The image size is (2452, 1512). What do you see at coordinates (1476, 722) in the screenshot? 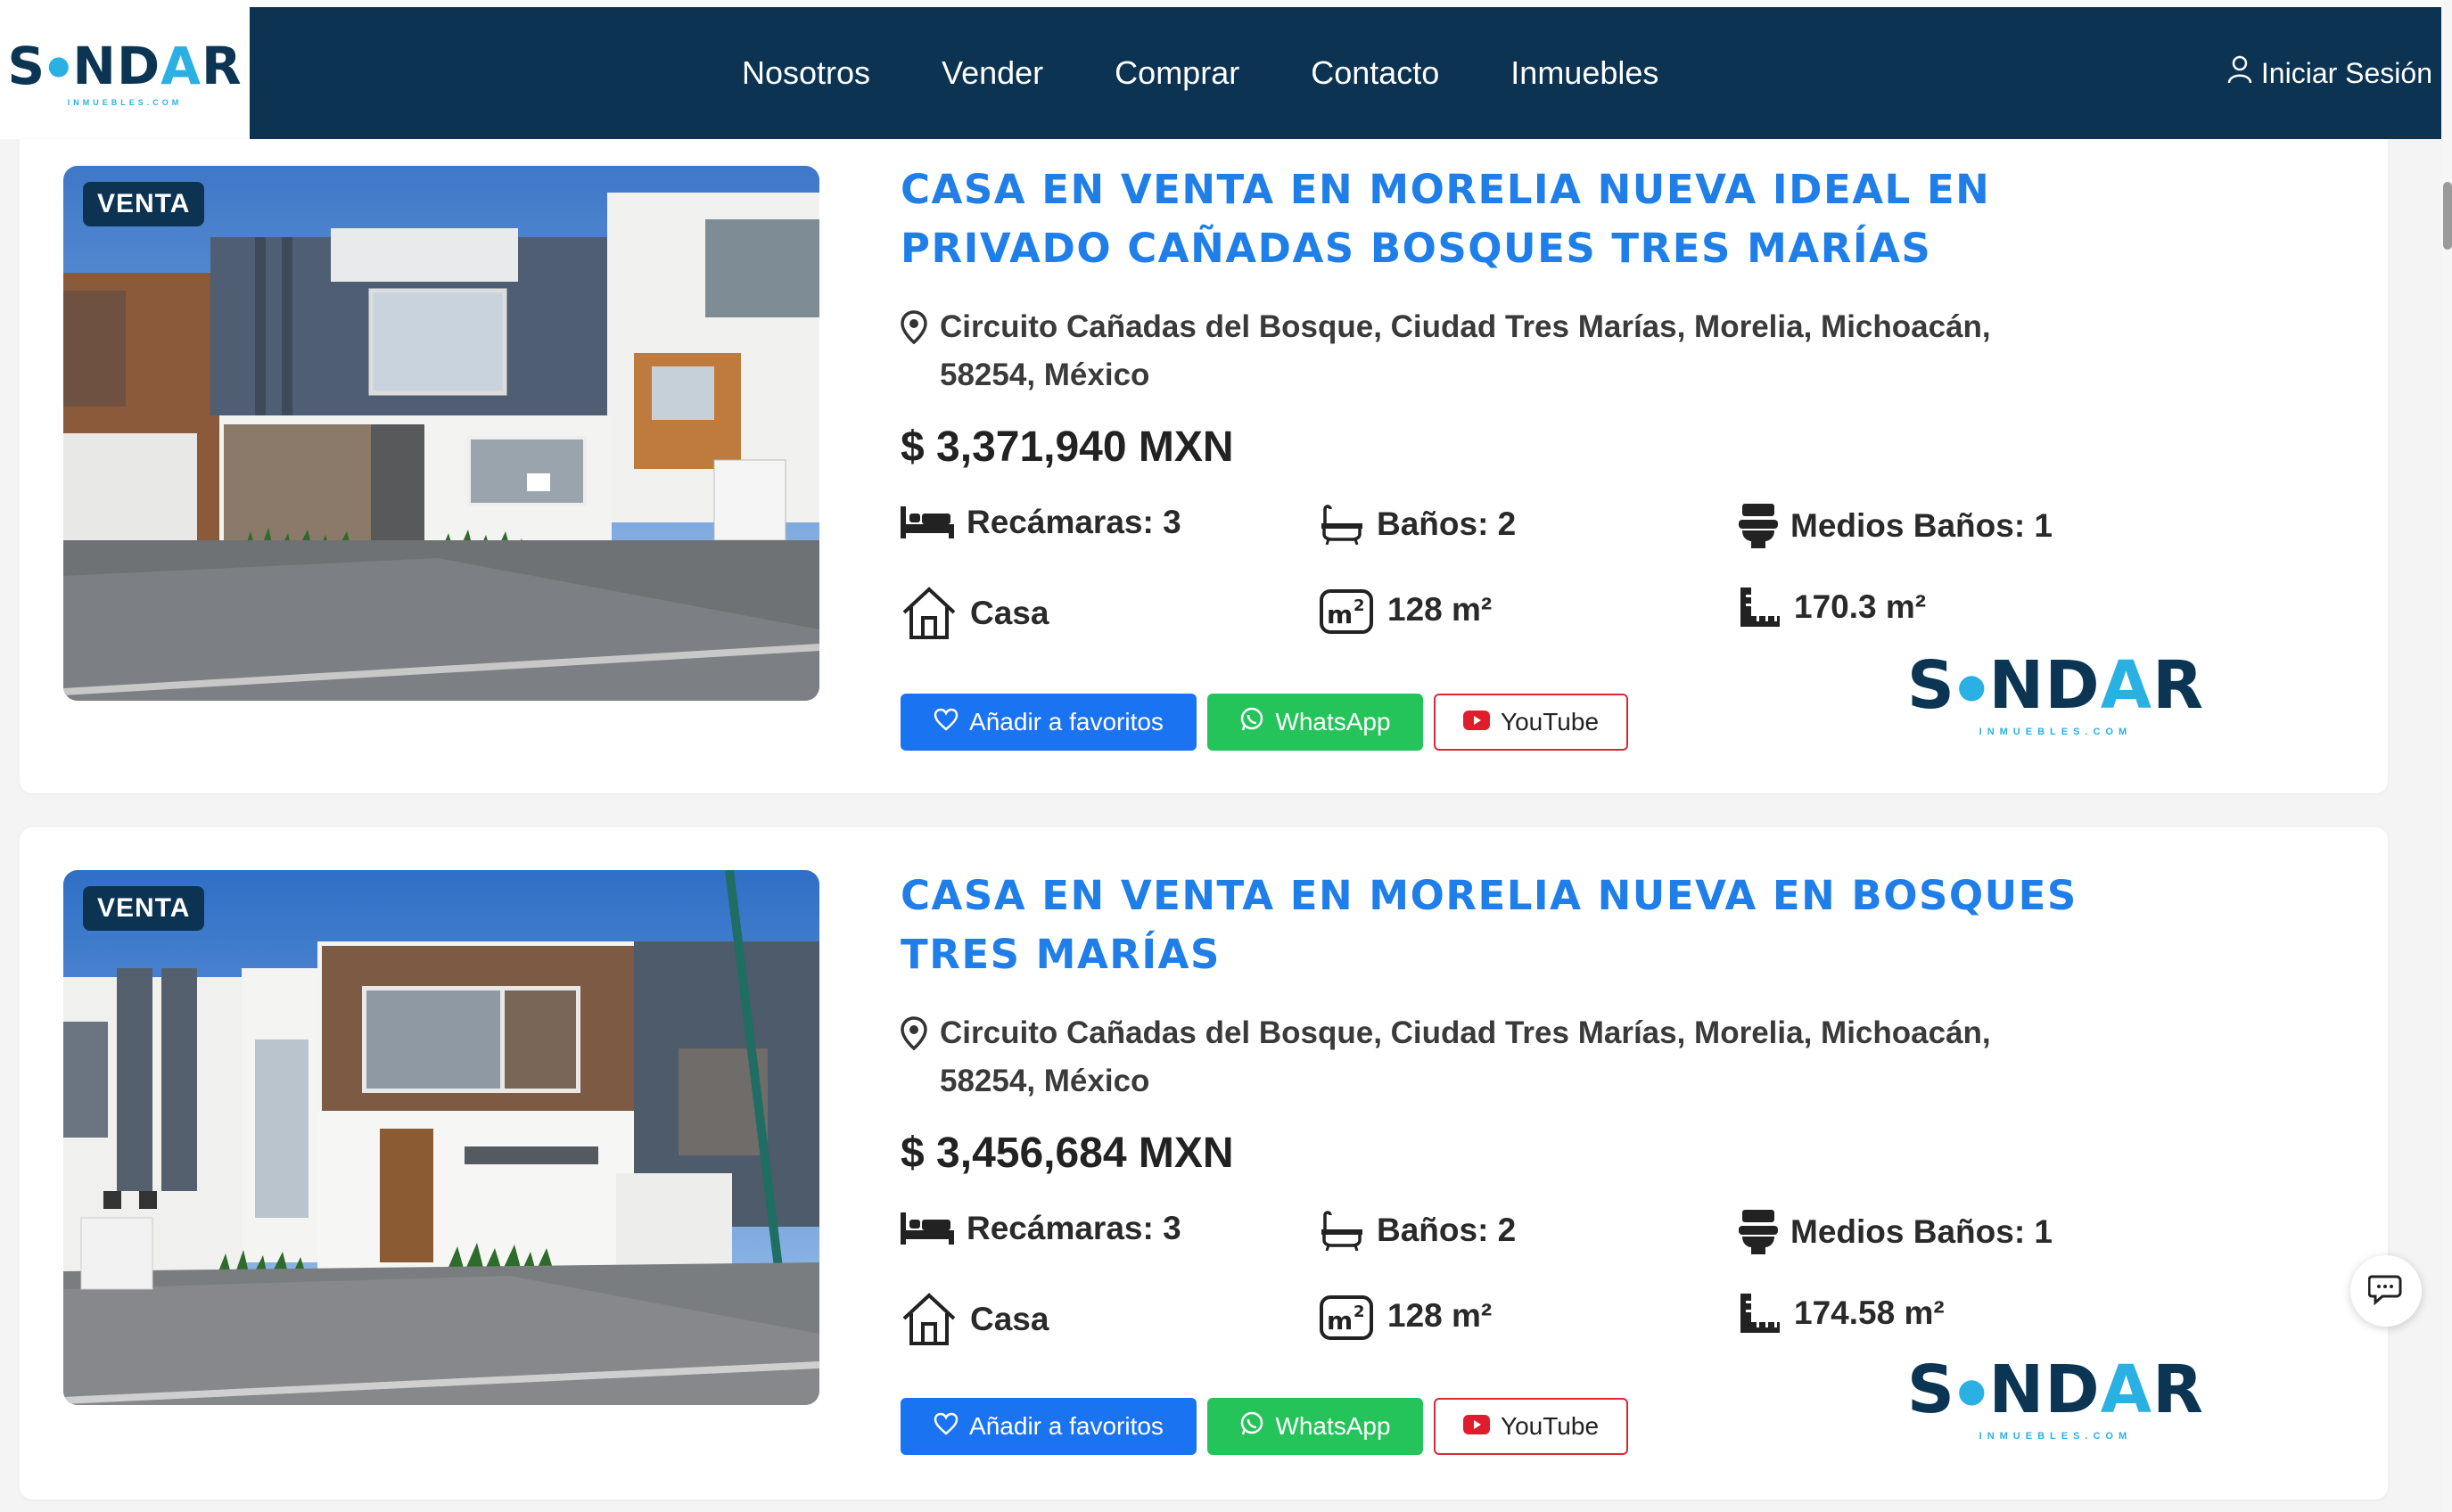
I see `youtube-icon` at bounding box center [1476, 722].